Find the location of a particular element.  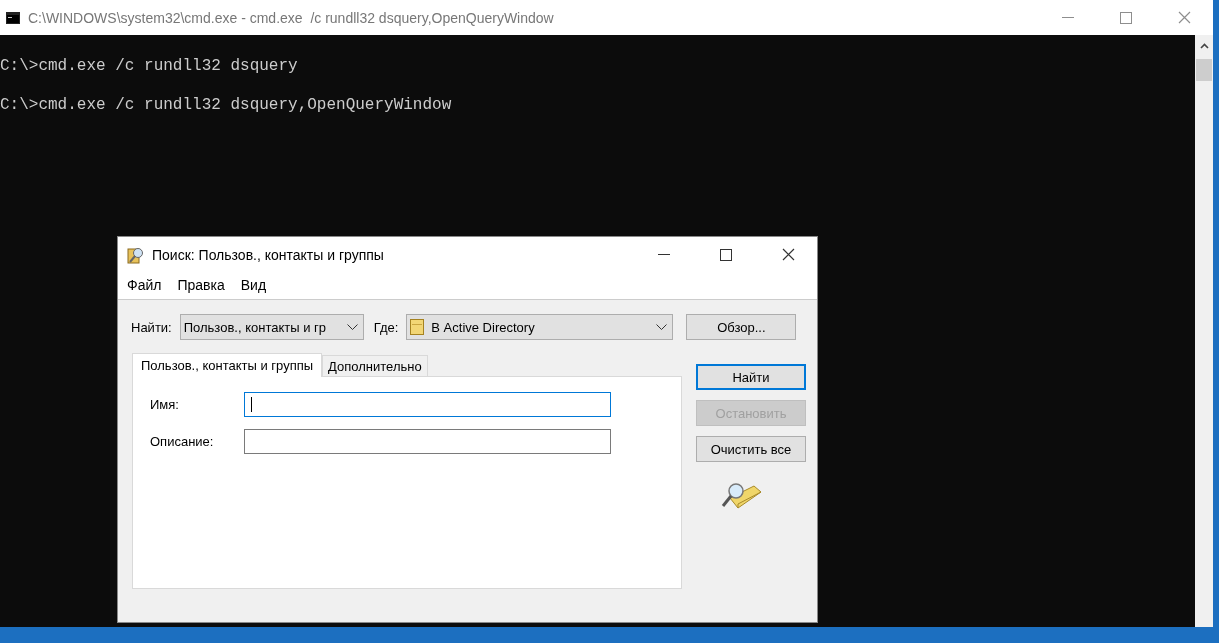

menu-item: Вид is located at coordinates (253, 285).